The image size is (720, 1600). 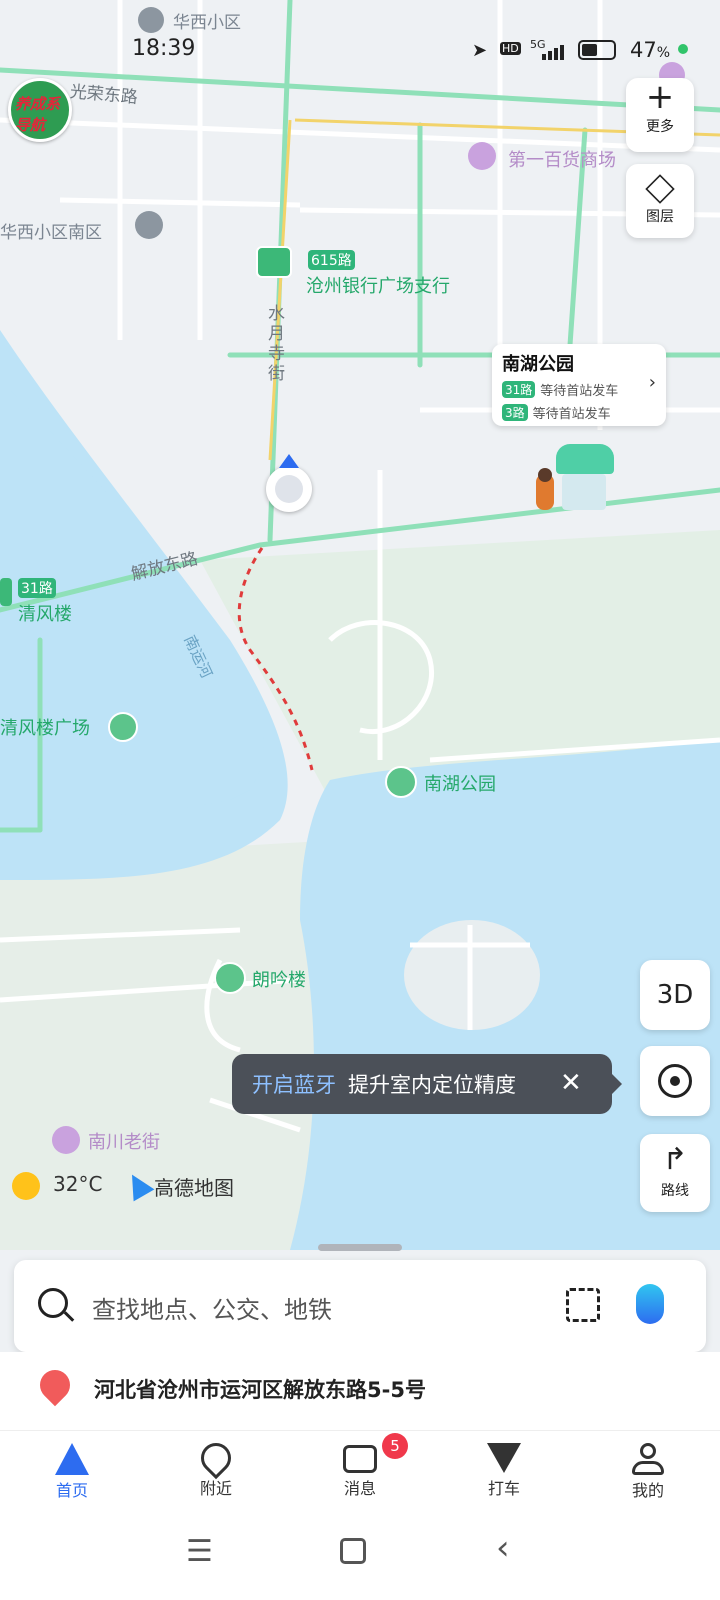 What do you see at coordinates (212, 1307) in the screenshot?
I see `search-input: 查找地点、公交、地铁` at bounding box center [212, 1307].